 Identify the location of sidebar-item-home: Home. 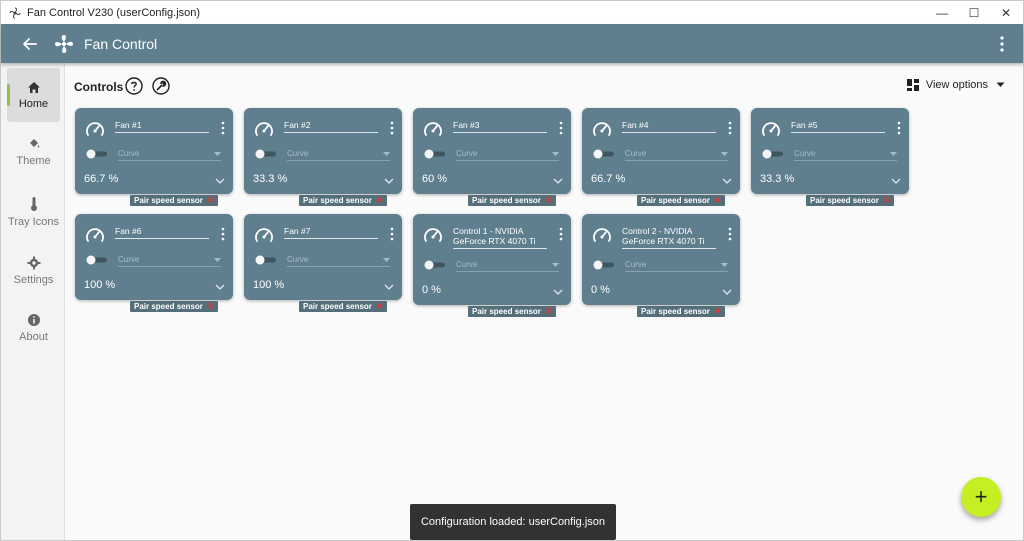
(33, 95).